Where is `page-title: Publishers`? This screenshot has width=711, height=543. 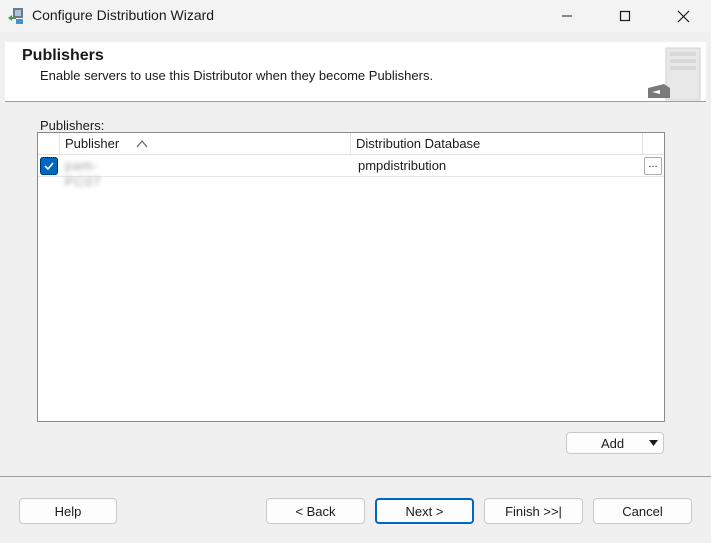 page-title: Publishers is located at coordinates (63, 55).